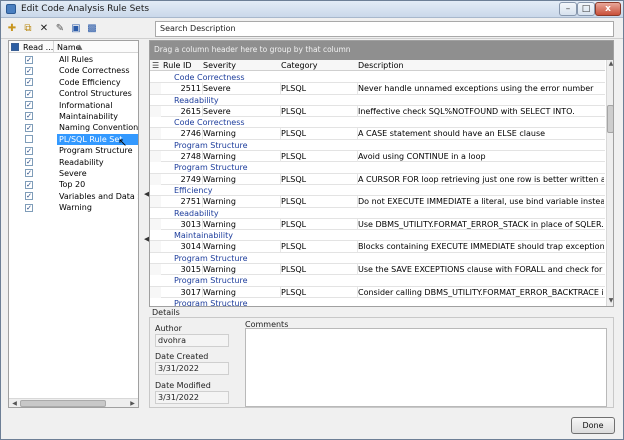  I want to click on rule-id-cell: 2511, so click(190, 89).